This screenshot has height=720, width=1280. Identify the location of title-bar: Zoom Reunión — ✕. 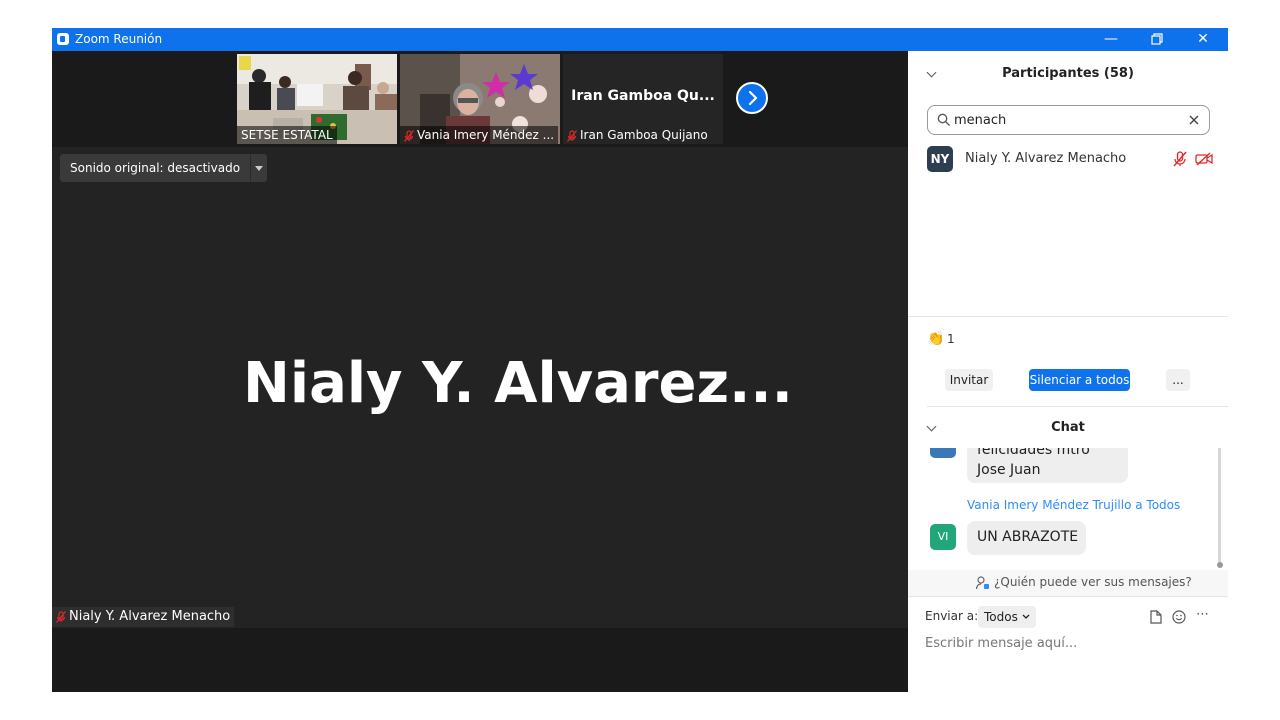
(640, 39).